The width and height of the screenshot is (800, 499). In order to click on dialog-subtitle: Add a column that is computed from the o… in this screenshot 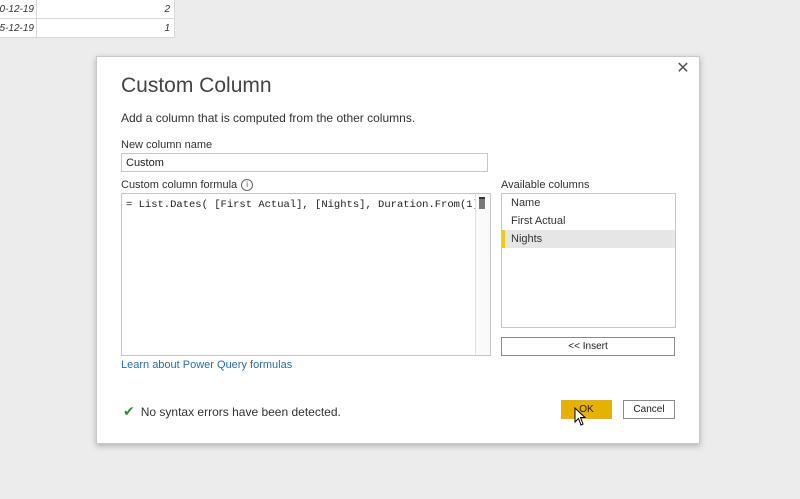, I will do `click(268, 118)`.